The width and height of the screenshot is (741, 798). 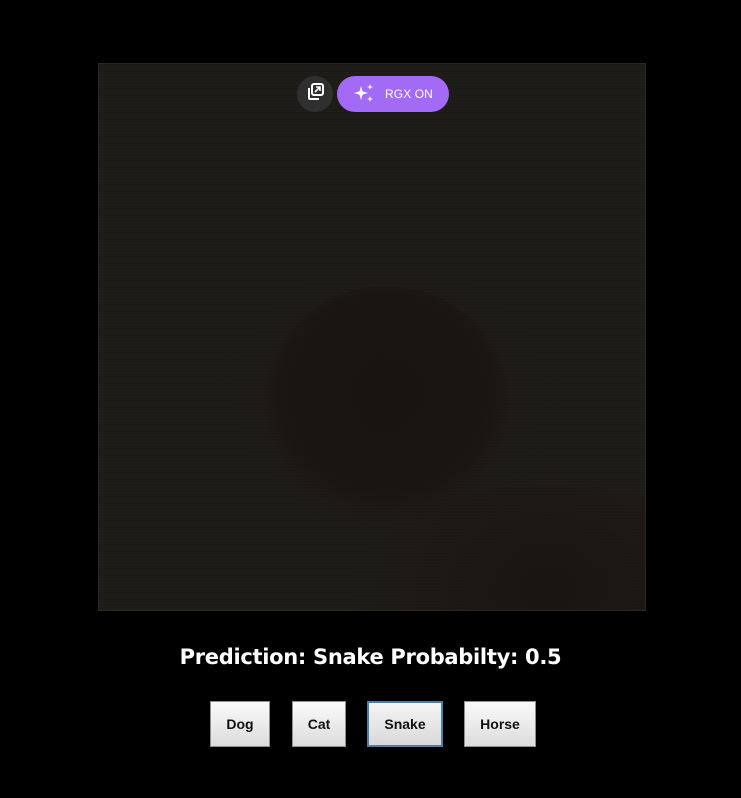 I want to click on horse-button: Horse, so click(x=500, y=724).